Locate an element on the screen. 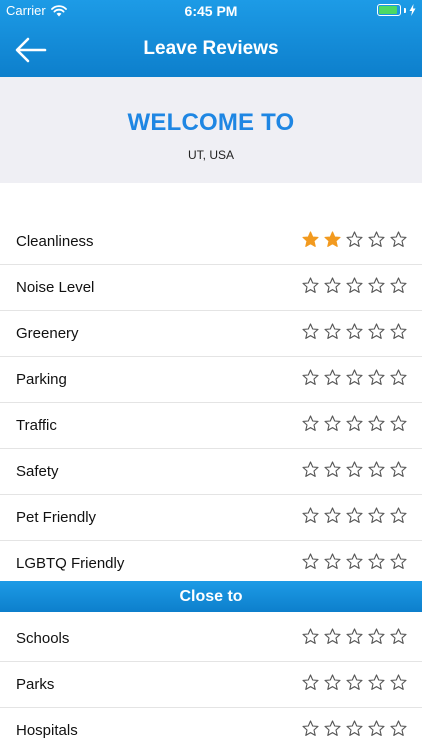 Image resolution: width=422 pixels, height=750 pixels. rating-row: Parks is located at coordinates (211, 685).